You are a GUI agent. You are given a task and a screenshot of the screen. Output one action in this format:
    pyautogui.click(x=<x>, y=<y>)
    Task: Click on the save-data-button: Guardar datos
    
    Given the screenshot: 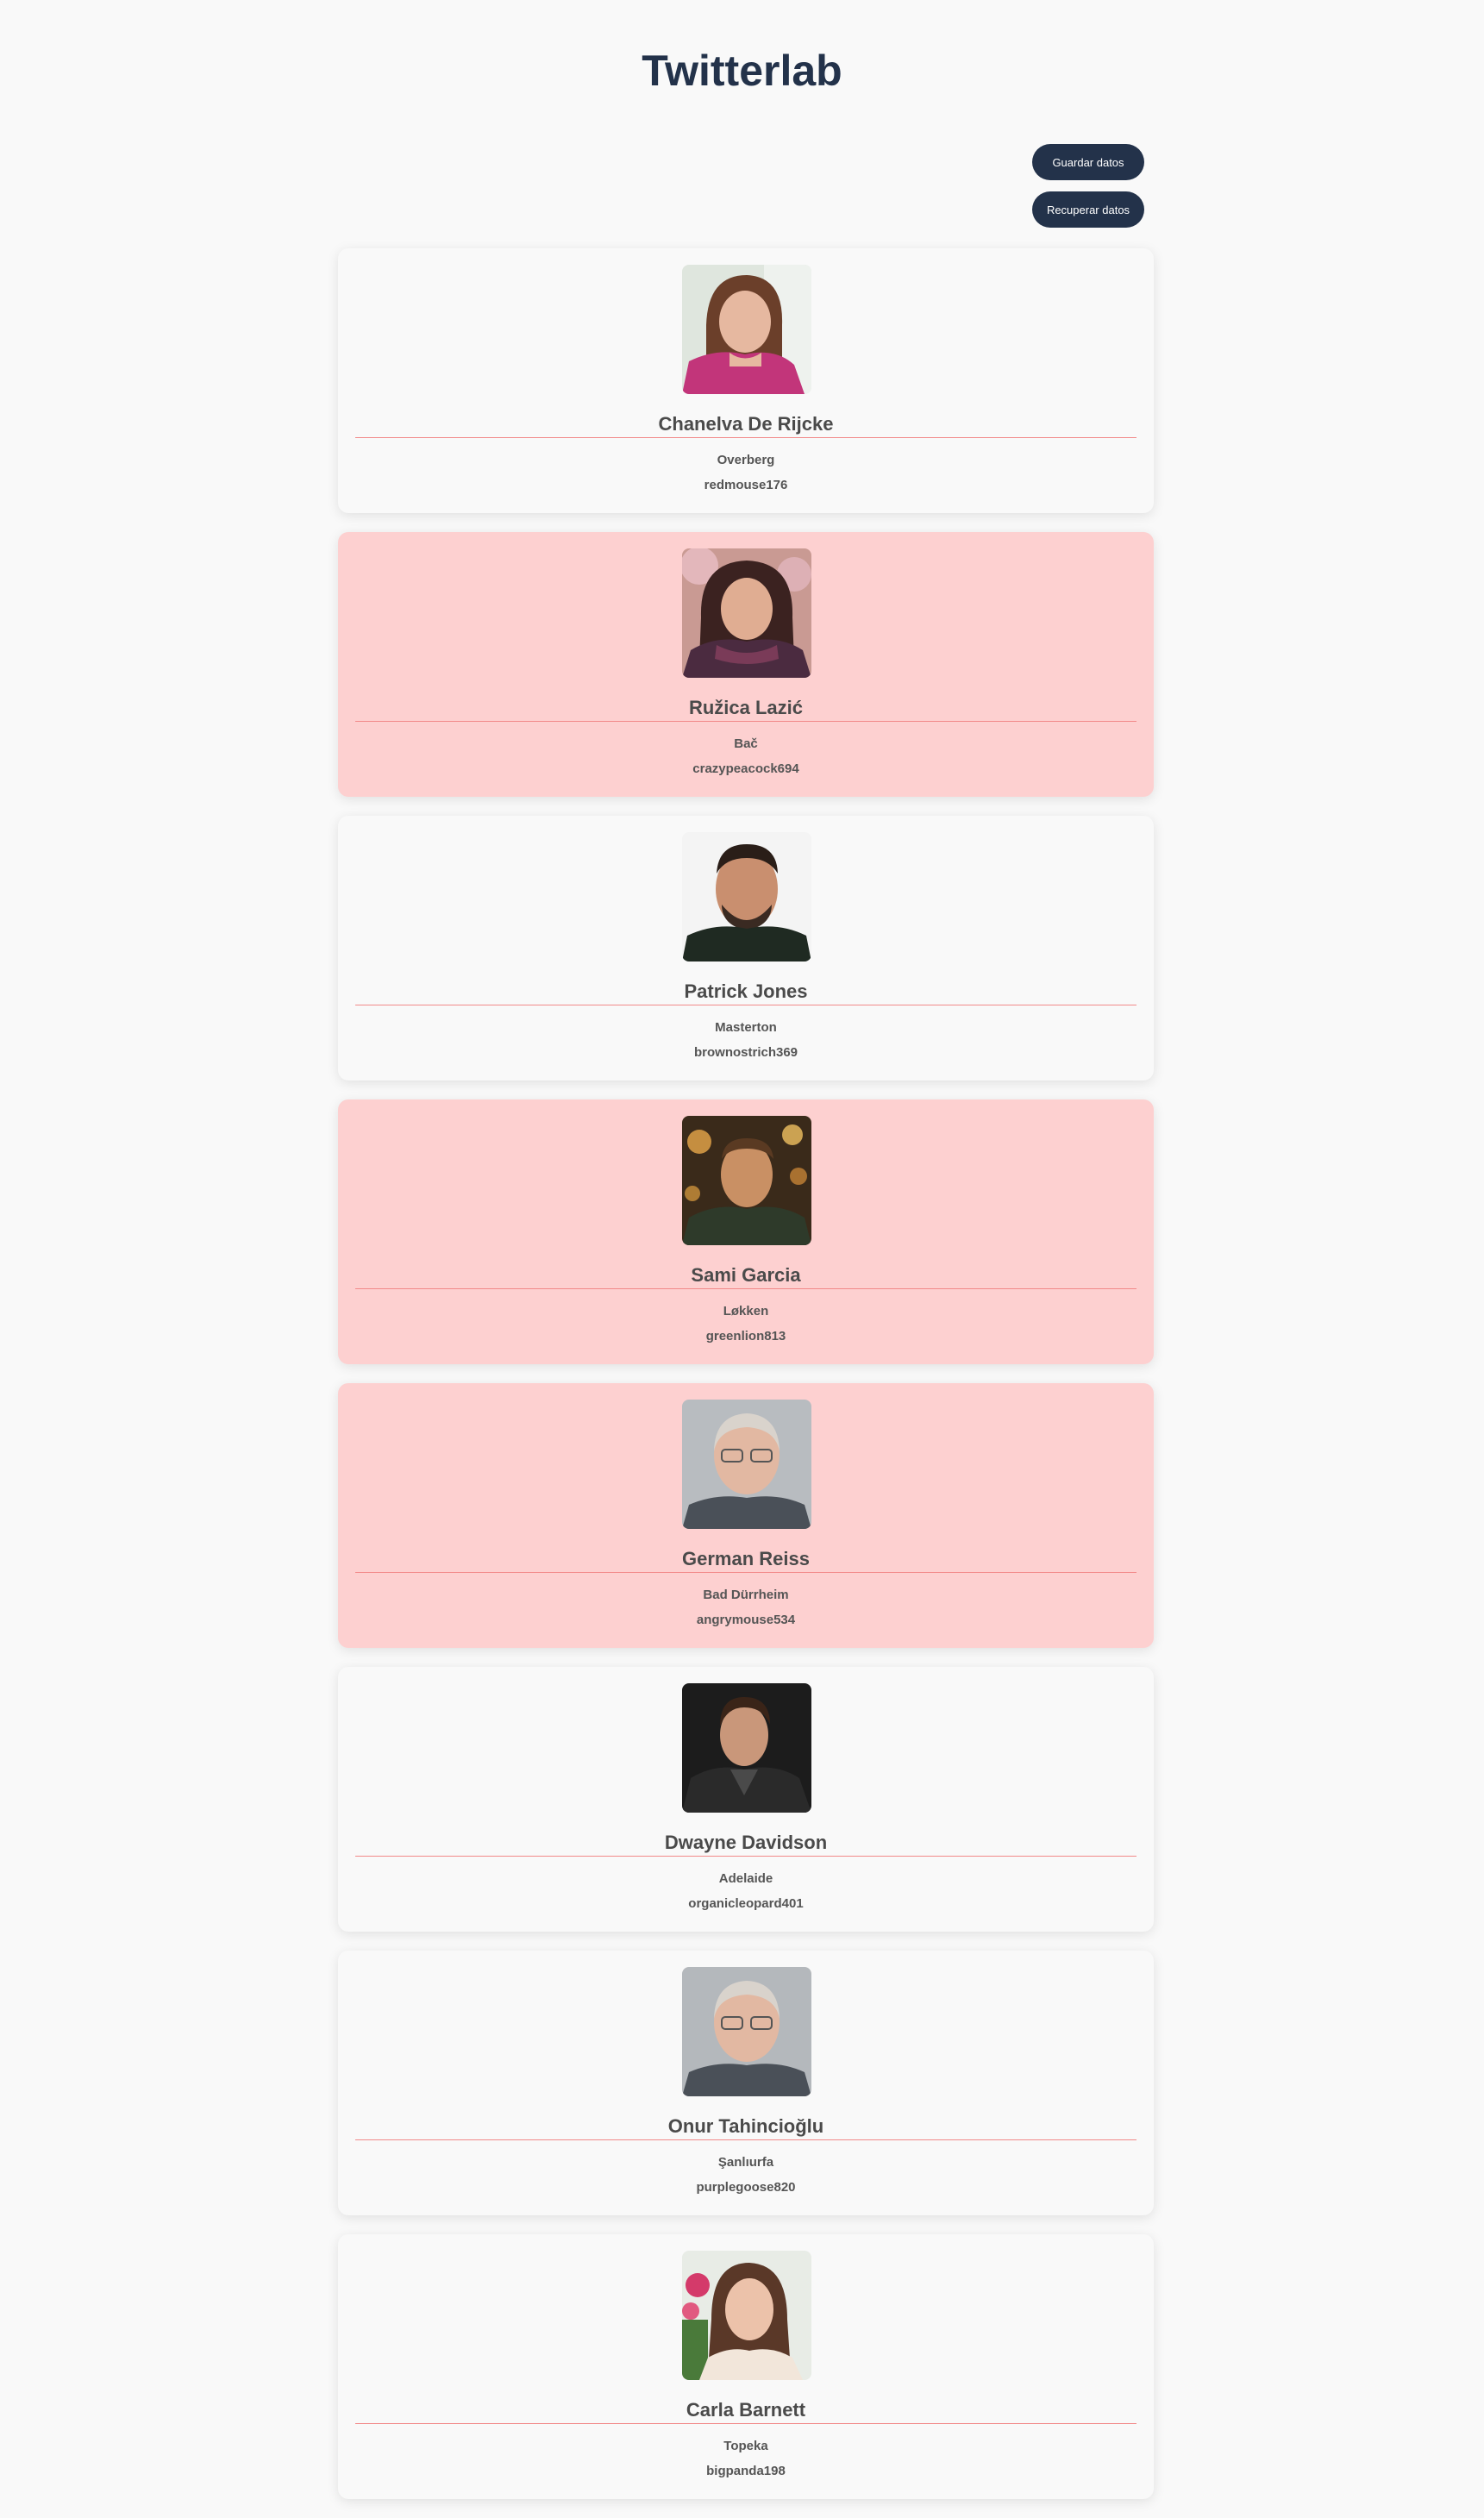 What is the action you would take?
    pyautogui.click(x=1088, y=162)
    